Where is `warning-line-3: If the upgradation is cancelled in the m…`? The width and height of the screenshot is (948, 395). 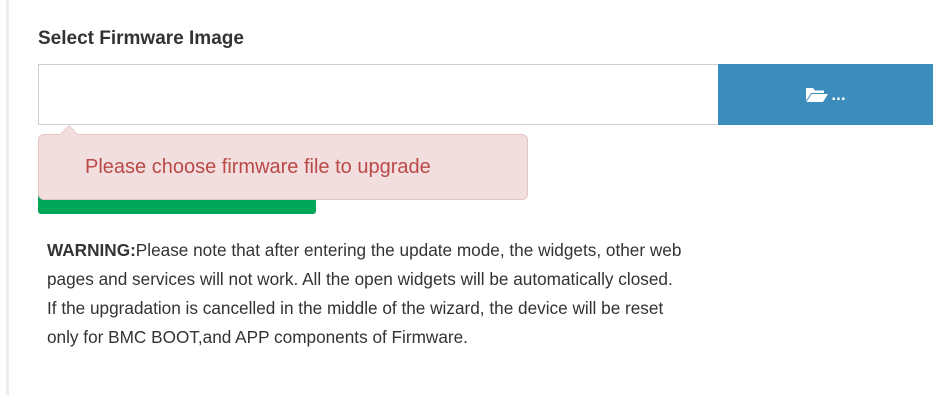 warning-line-3: If the upgradation is cancelled in the m… is located at coordinates (355, 308).